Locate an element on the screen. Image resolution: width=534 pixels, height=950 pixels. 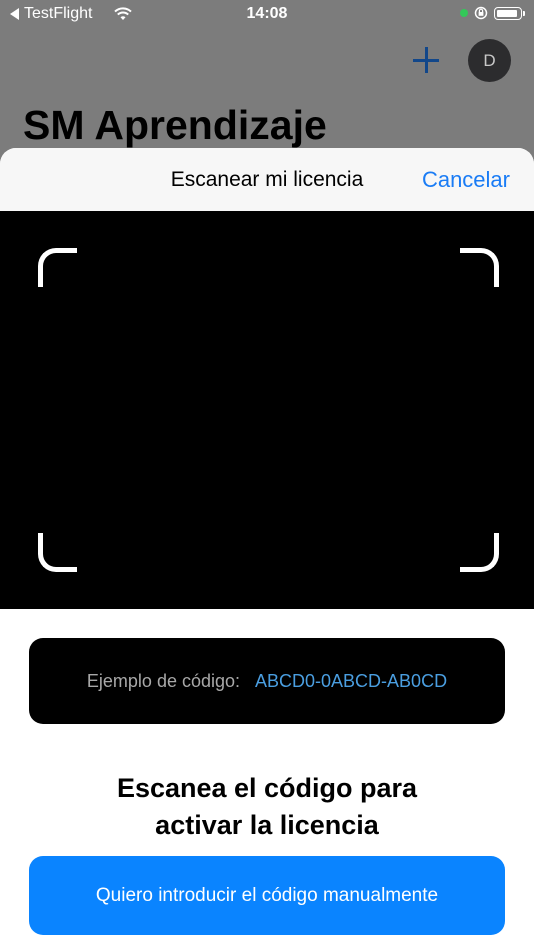
plus-icon is located at coordinates (426, 60).